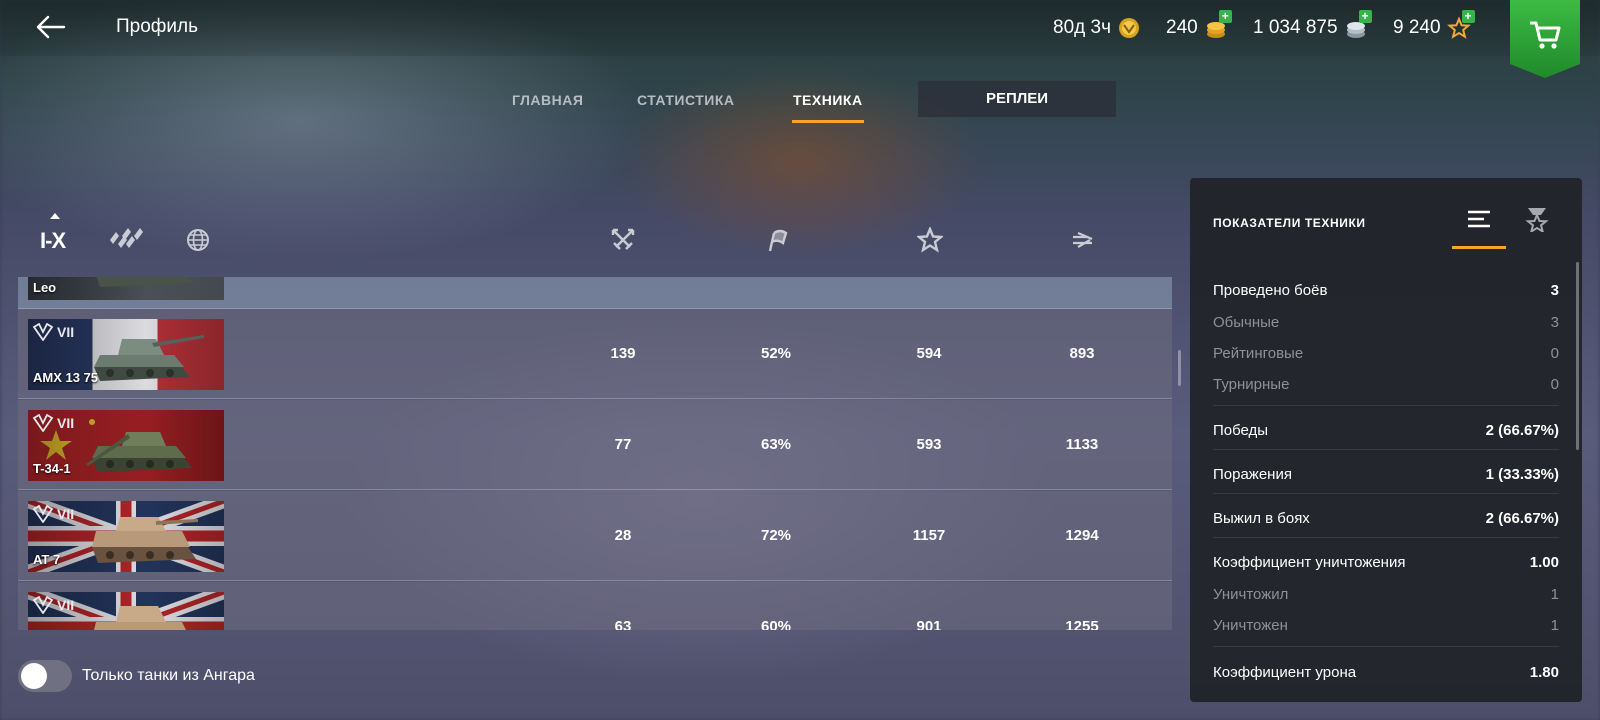  Describe the element at coordinates (34, 676) in the screenshot. I see `toggle-knob` at that location.